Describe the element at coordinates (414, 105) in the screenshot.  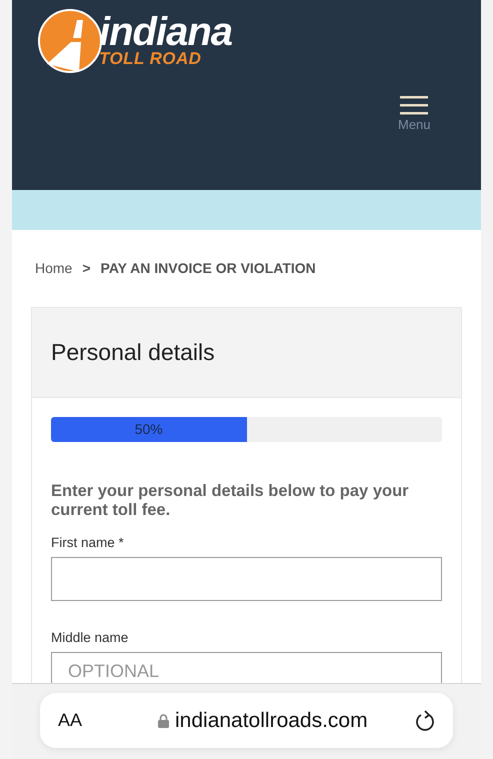
I see `menu-icon` at that location.